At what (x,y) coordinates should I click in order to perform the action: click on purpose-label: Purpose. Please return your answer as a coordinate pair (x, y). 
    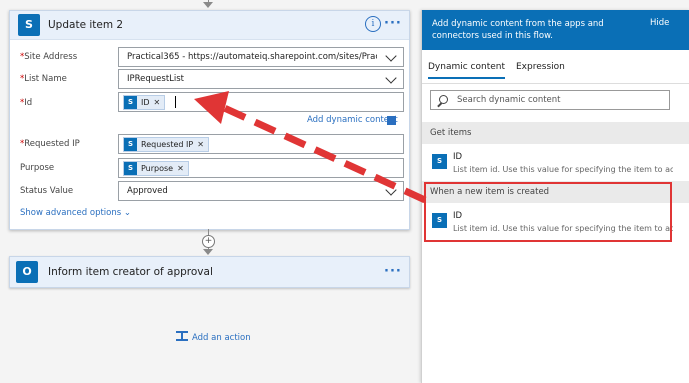
    Looking at the image, I should click on (37, 168).